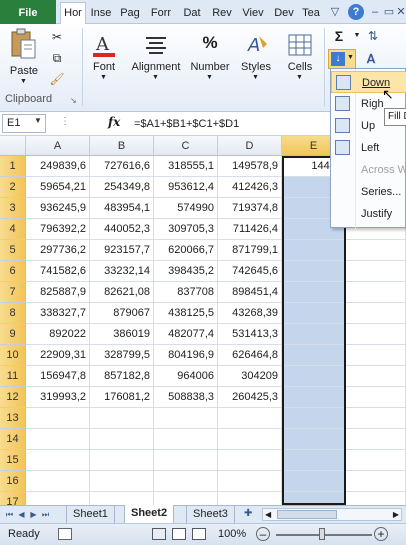 Image resolution: width=406 pixels, height=545 pixels. What do you see at coordinates (250, 376) in the screenshot?
I see `grid-cell: 304209` at bounding box center [250, 376].